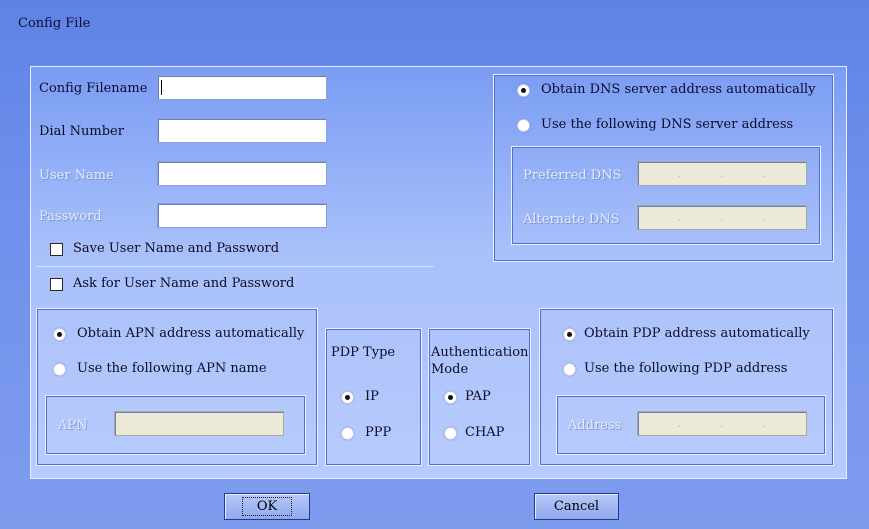 This screenshot has height=529, width=869. What do you see at coordinates (450, 397) in the screenshot?
I see `auth-pap-radio` at bounding box center [450, 397].